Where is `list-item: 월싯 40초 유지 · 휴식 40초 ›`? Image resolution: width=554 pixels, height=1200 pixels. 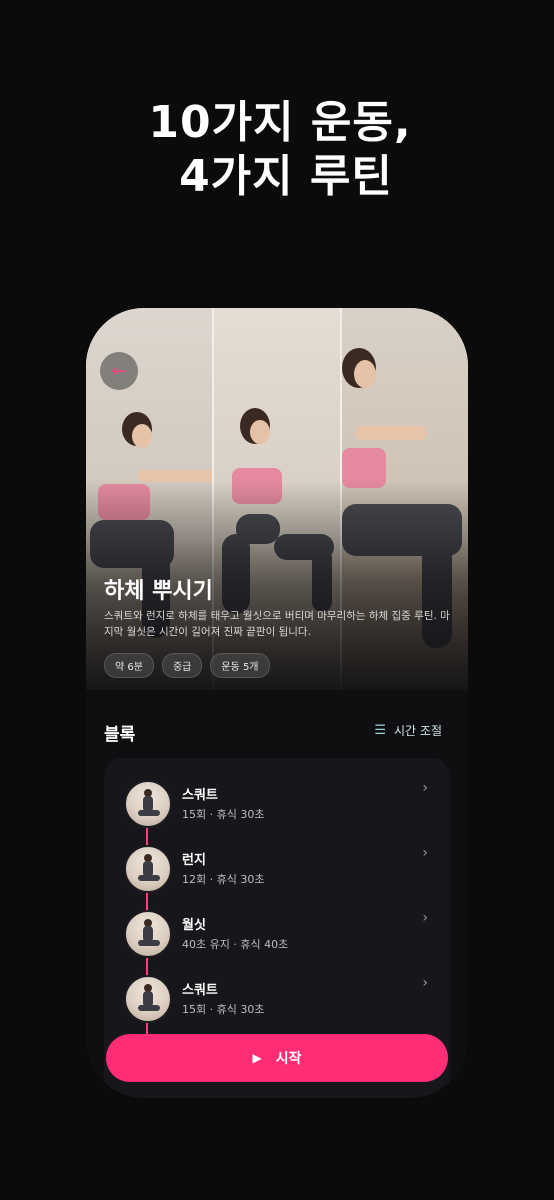
list-item: 월싯 40초 유지 · 휴식 40초 › is located at coordinates (277, 938).